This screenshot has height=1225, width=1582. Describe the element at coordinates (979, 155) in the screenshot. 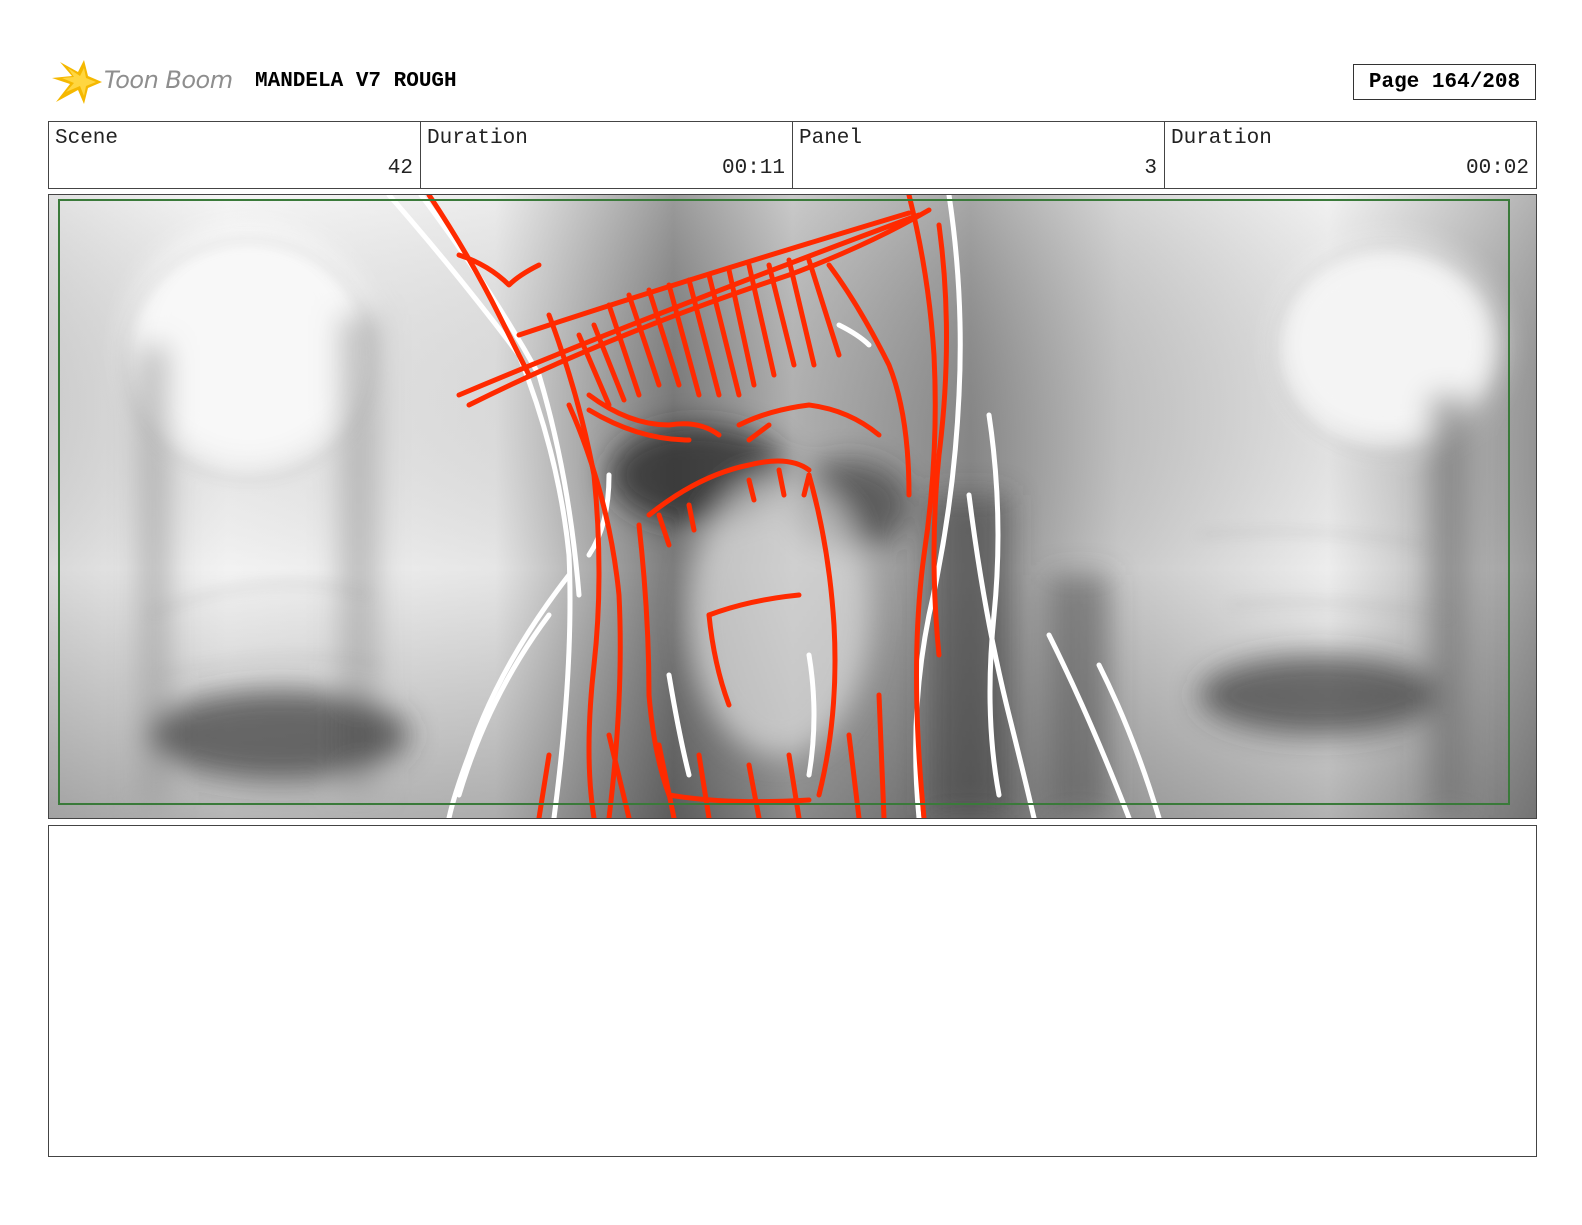

I see `panel-cell: Panel 3` at that location.